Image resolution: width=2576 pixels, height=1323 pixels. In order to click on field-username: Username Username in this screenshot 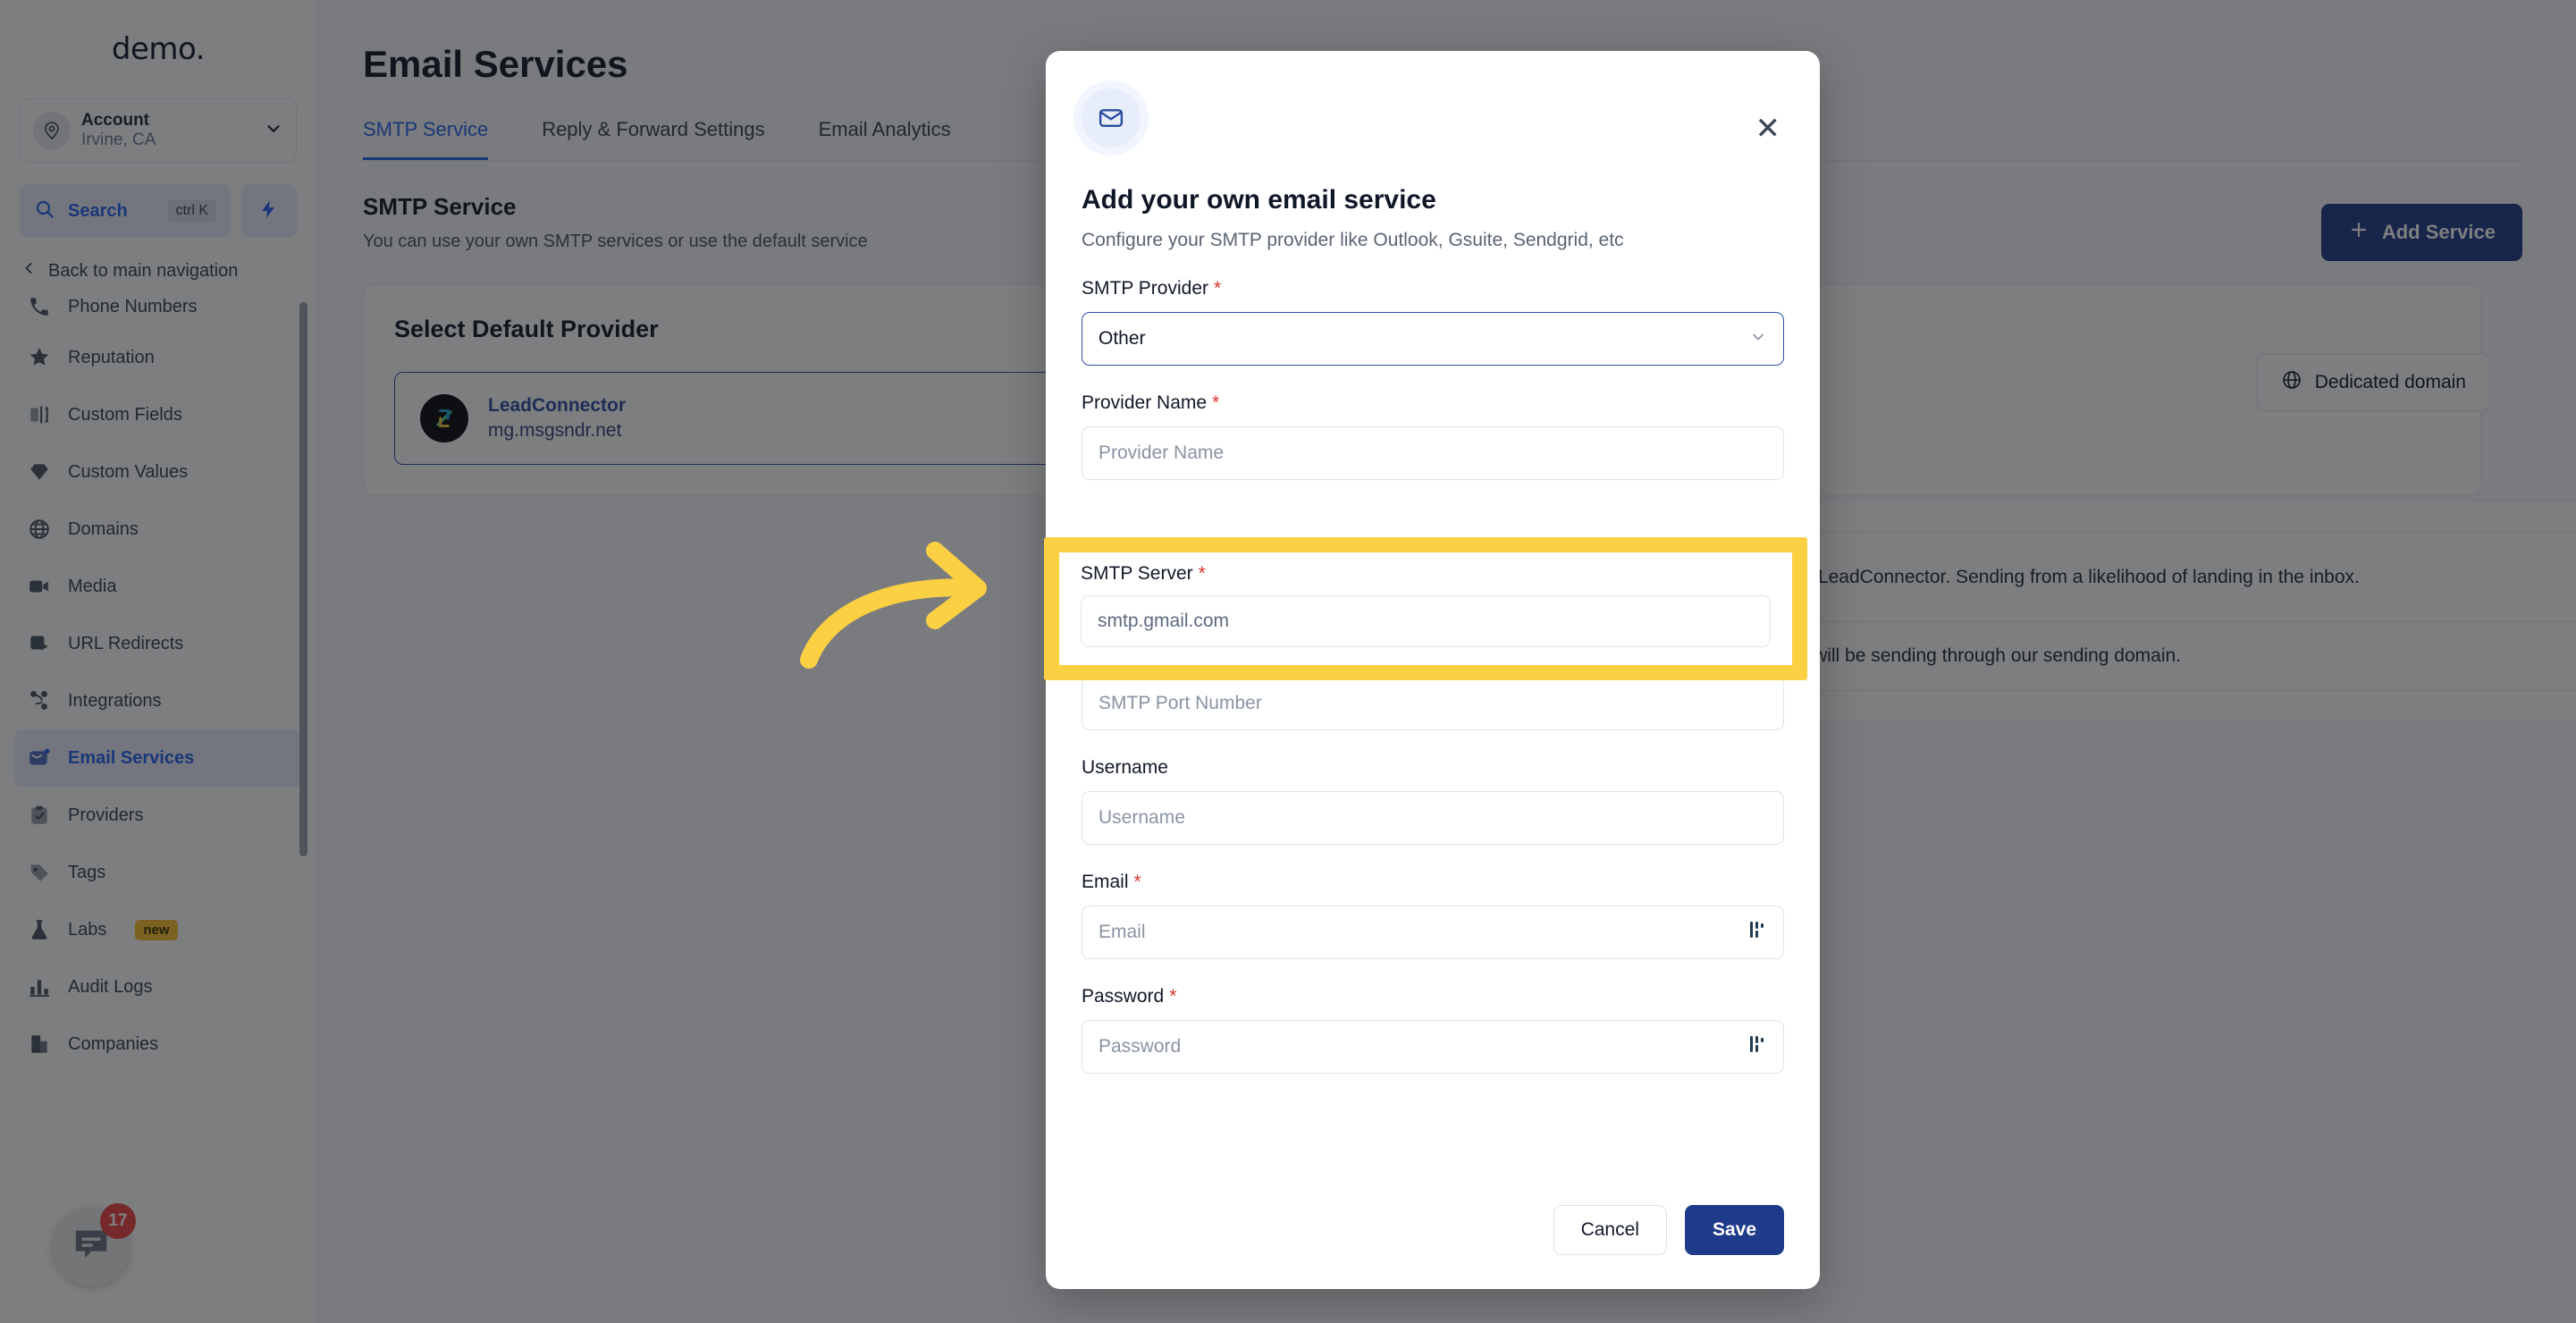, I will do `click(1433, 801)`.